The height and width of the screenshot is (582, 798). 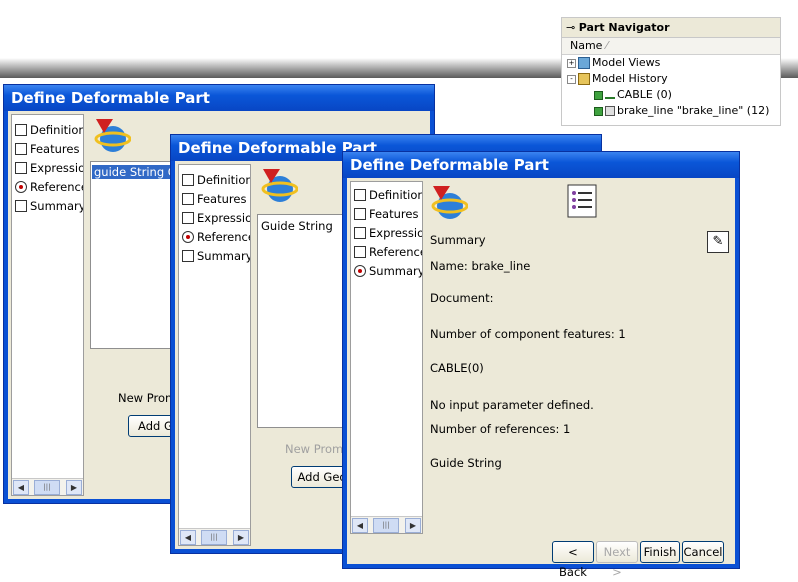 What do you see at coordinates (660, 552) in the screenshot?
I see `finish-button: Finish` at bounding box center [660, 552].